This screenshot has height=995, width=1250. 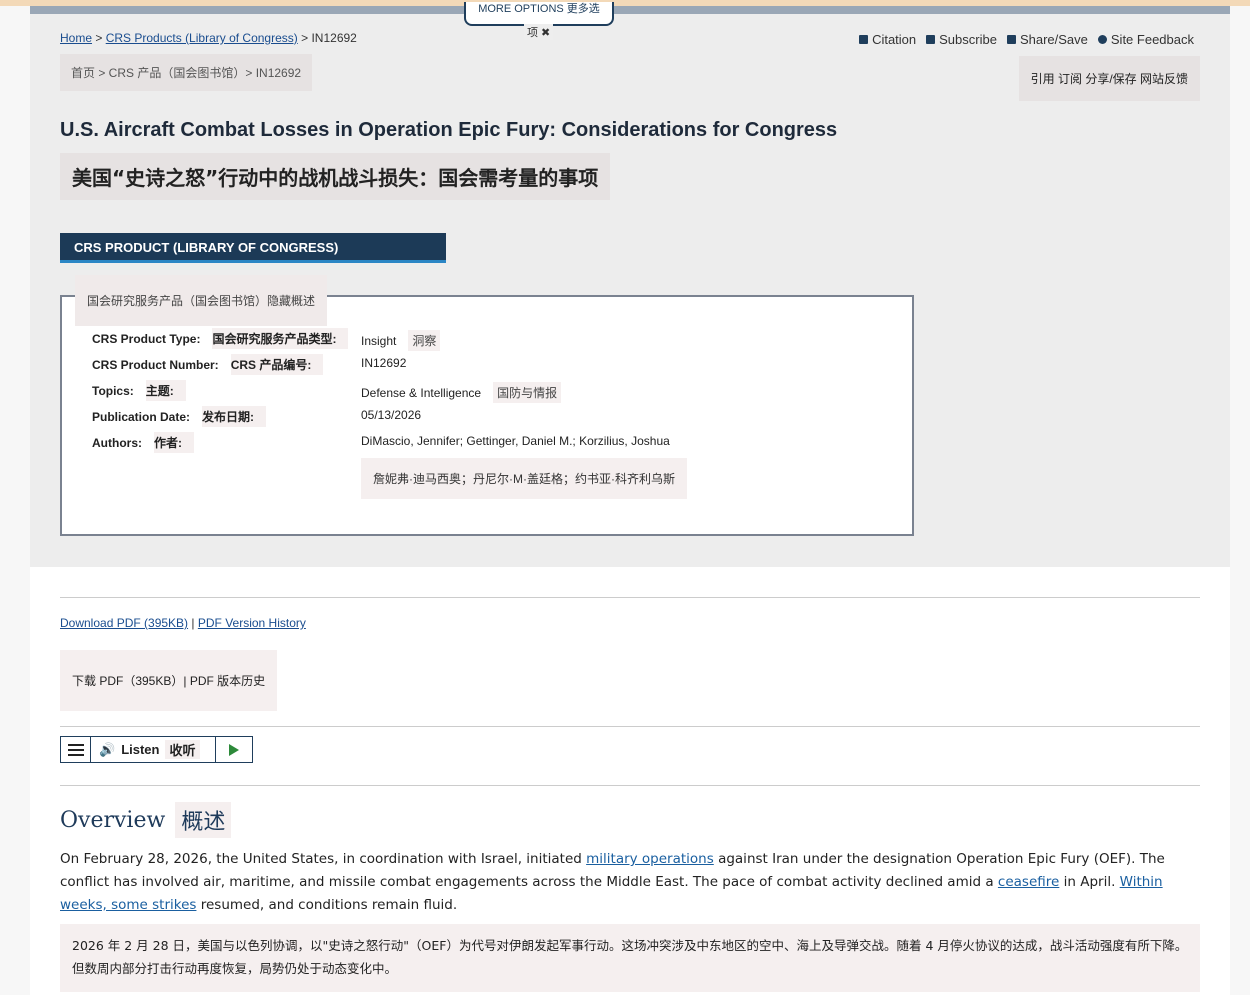 I want to click on authors-value-translation: 詹妮弗·迪马西奥；丹尼尔·M·盖廷格；约书亚·科齐利乌斯, so click(x=524, y=478).